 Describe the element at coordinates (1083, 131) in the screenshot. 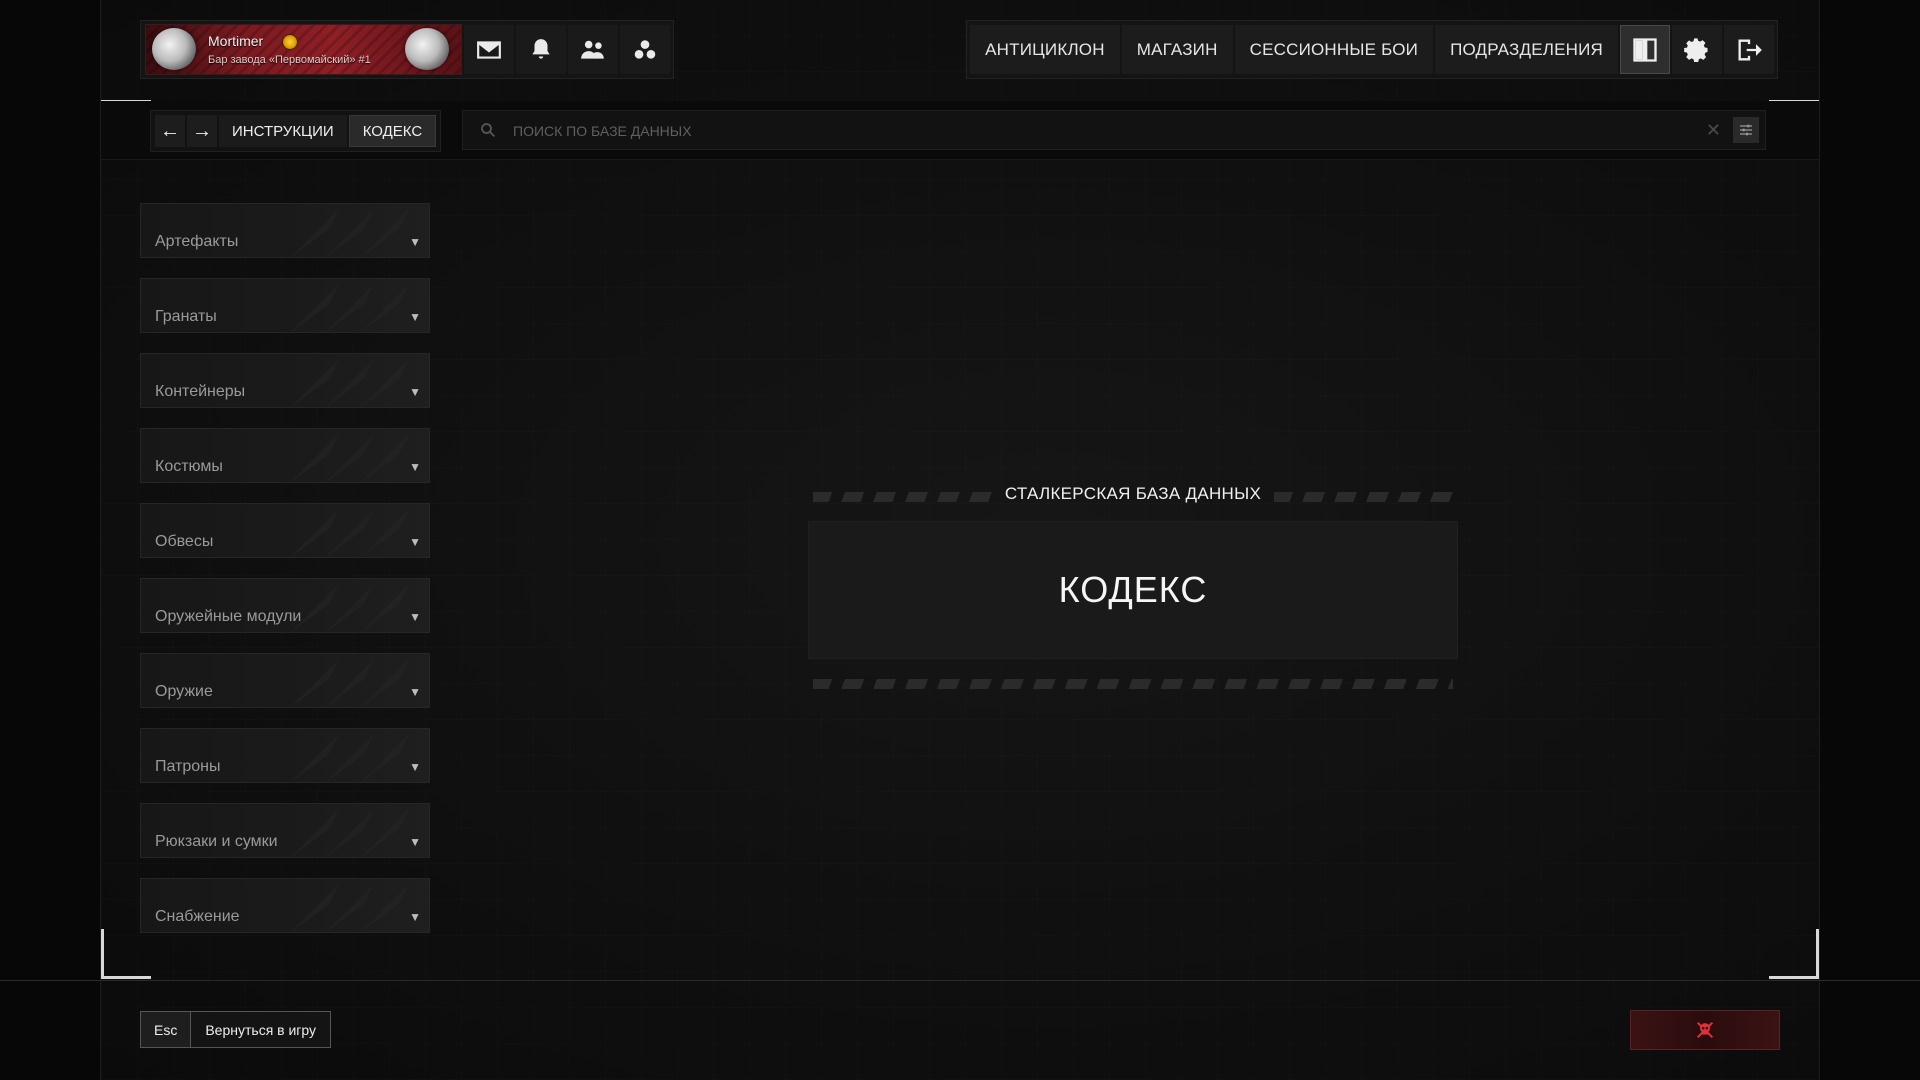

I see `search-input` at that location.